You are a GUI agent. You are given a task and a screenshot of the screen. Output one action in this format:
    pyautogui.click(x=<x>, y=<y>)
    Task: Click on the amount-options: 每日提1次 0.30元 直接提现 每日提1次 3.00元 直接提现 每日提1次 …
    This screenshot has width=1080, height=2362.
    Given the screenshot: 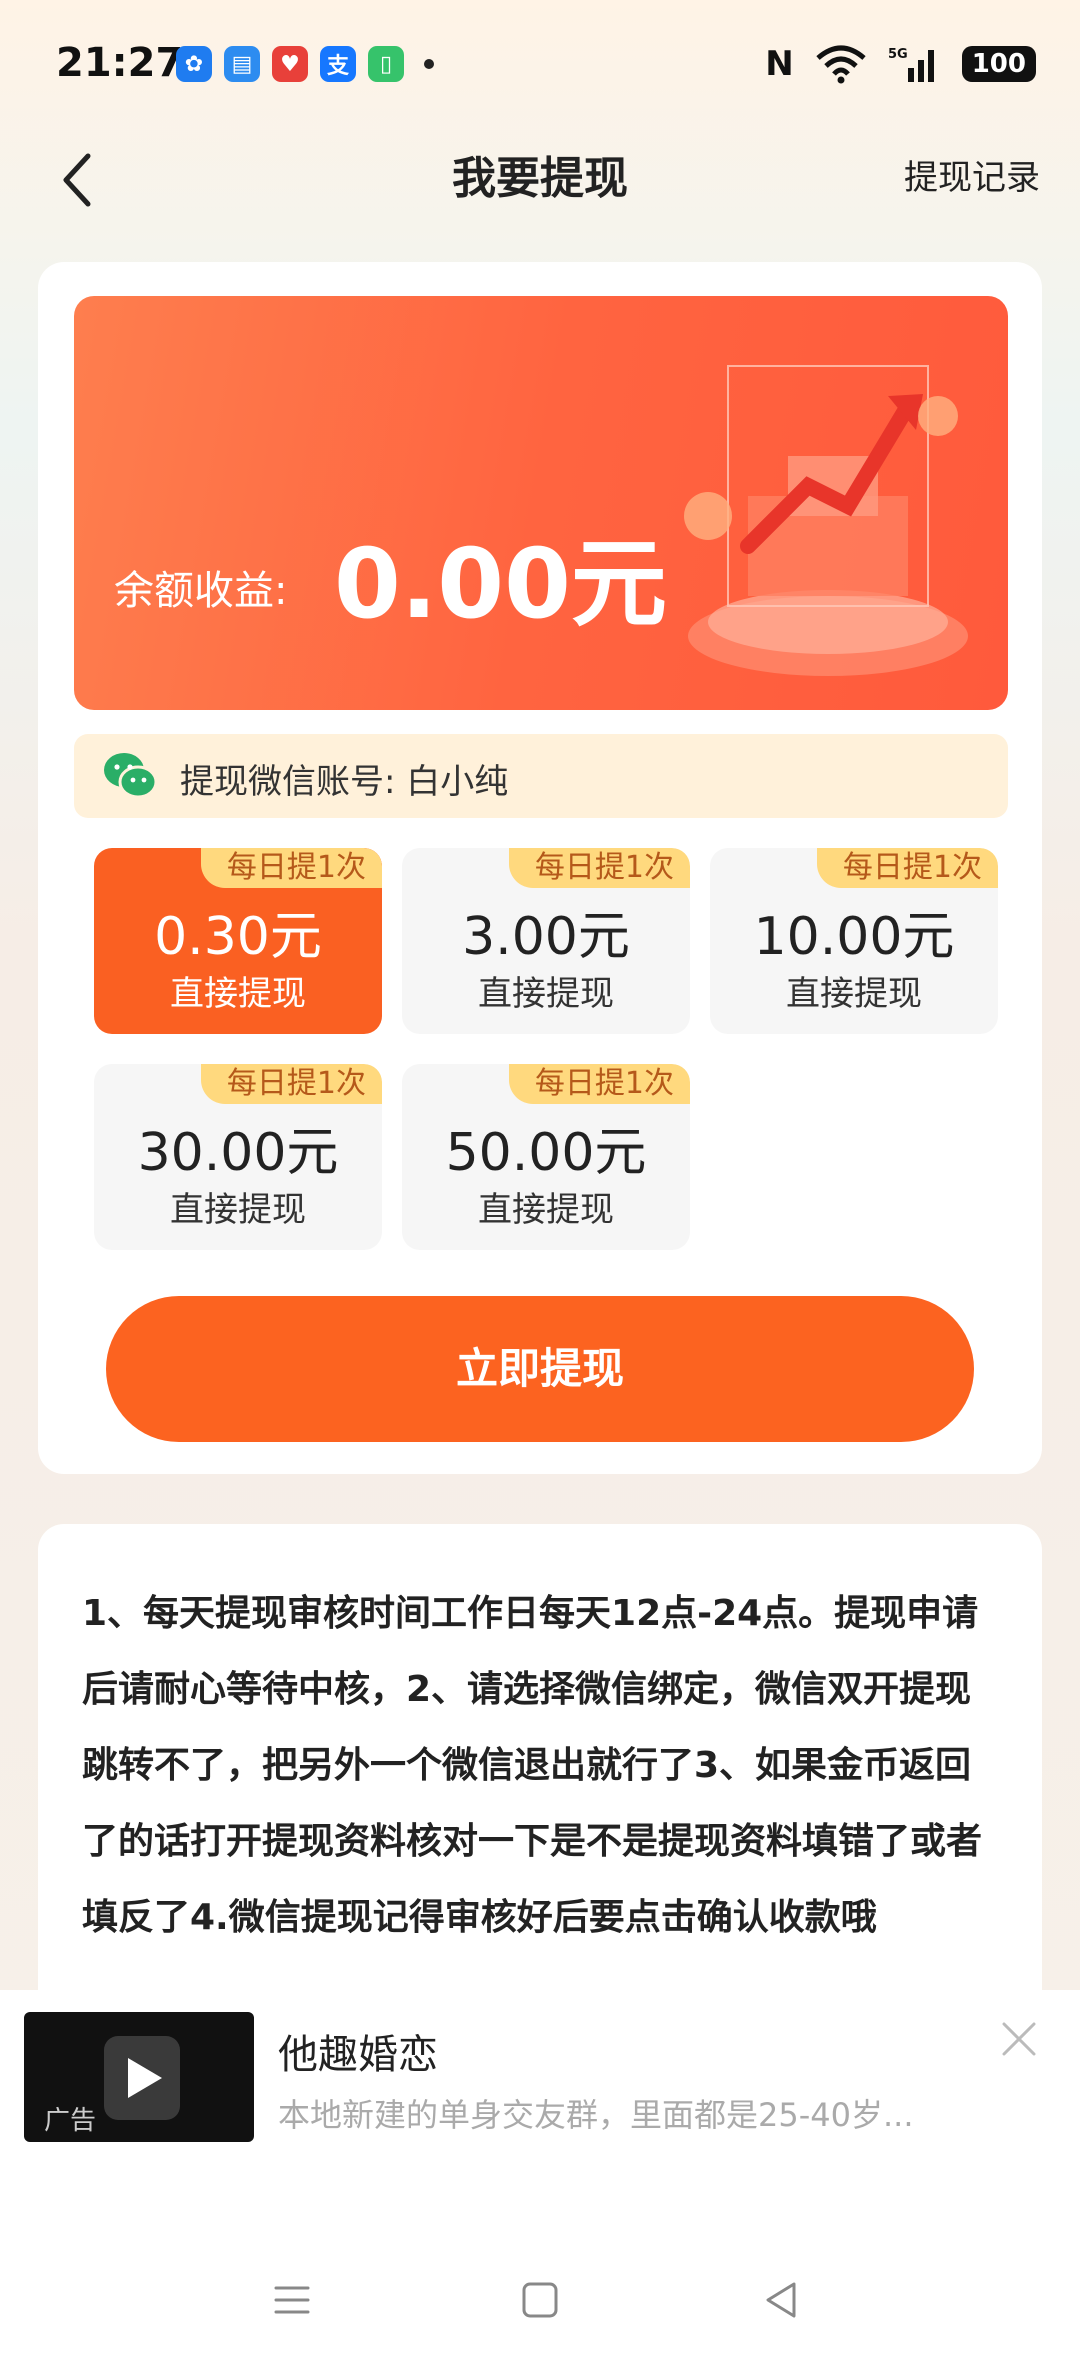 What is the action you would take?
    pyautogui.click(x=546, y=1049)
    